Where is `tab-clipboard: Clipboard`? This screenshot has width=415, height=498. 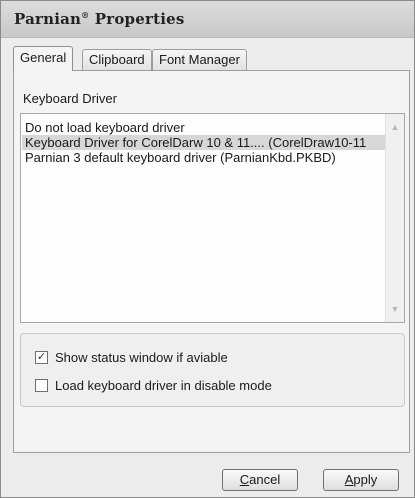
tab-clipboard: Clipboard is located at coordinates (117, 59).